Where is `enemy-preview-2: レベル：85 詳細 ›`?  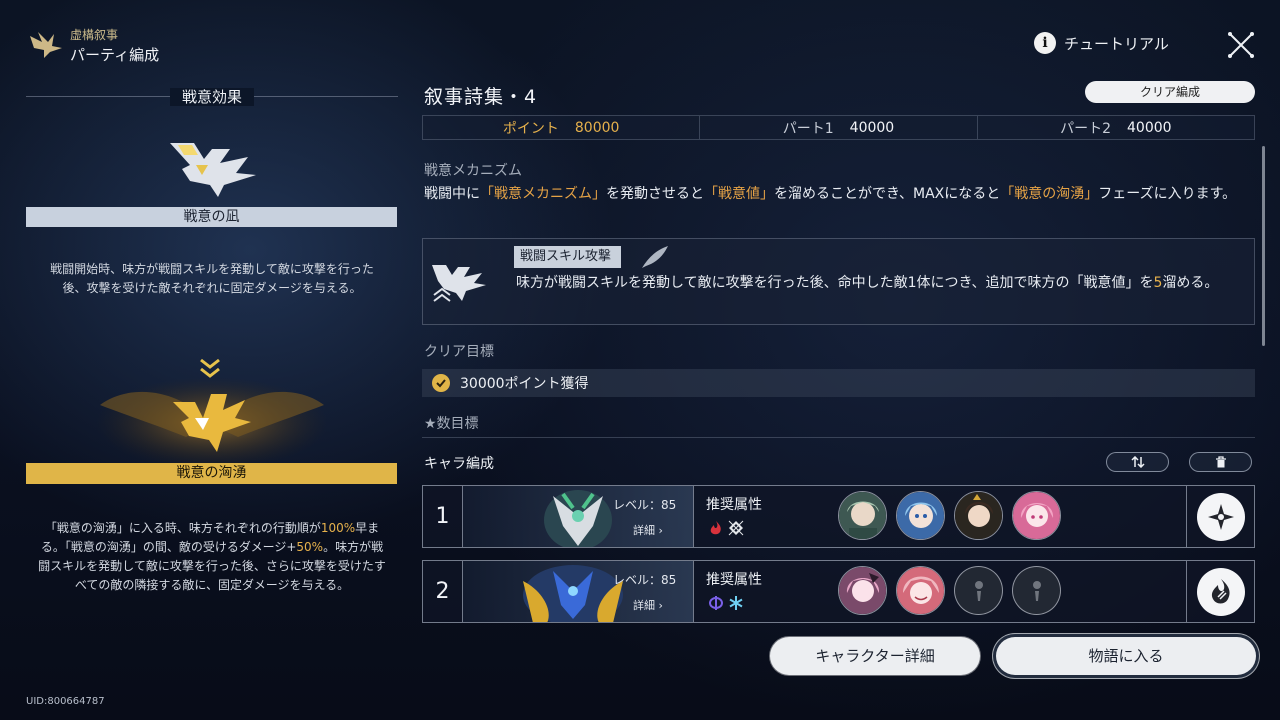 enemy-preview-2: レベル：85 詳細 › is located at coordinates (578, 591).